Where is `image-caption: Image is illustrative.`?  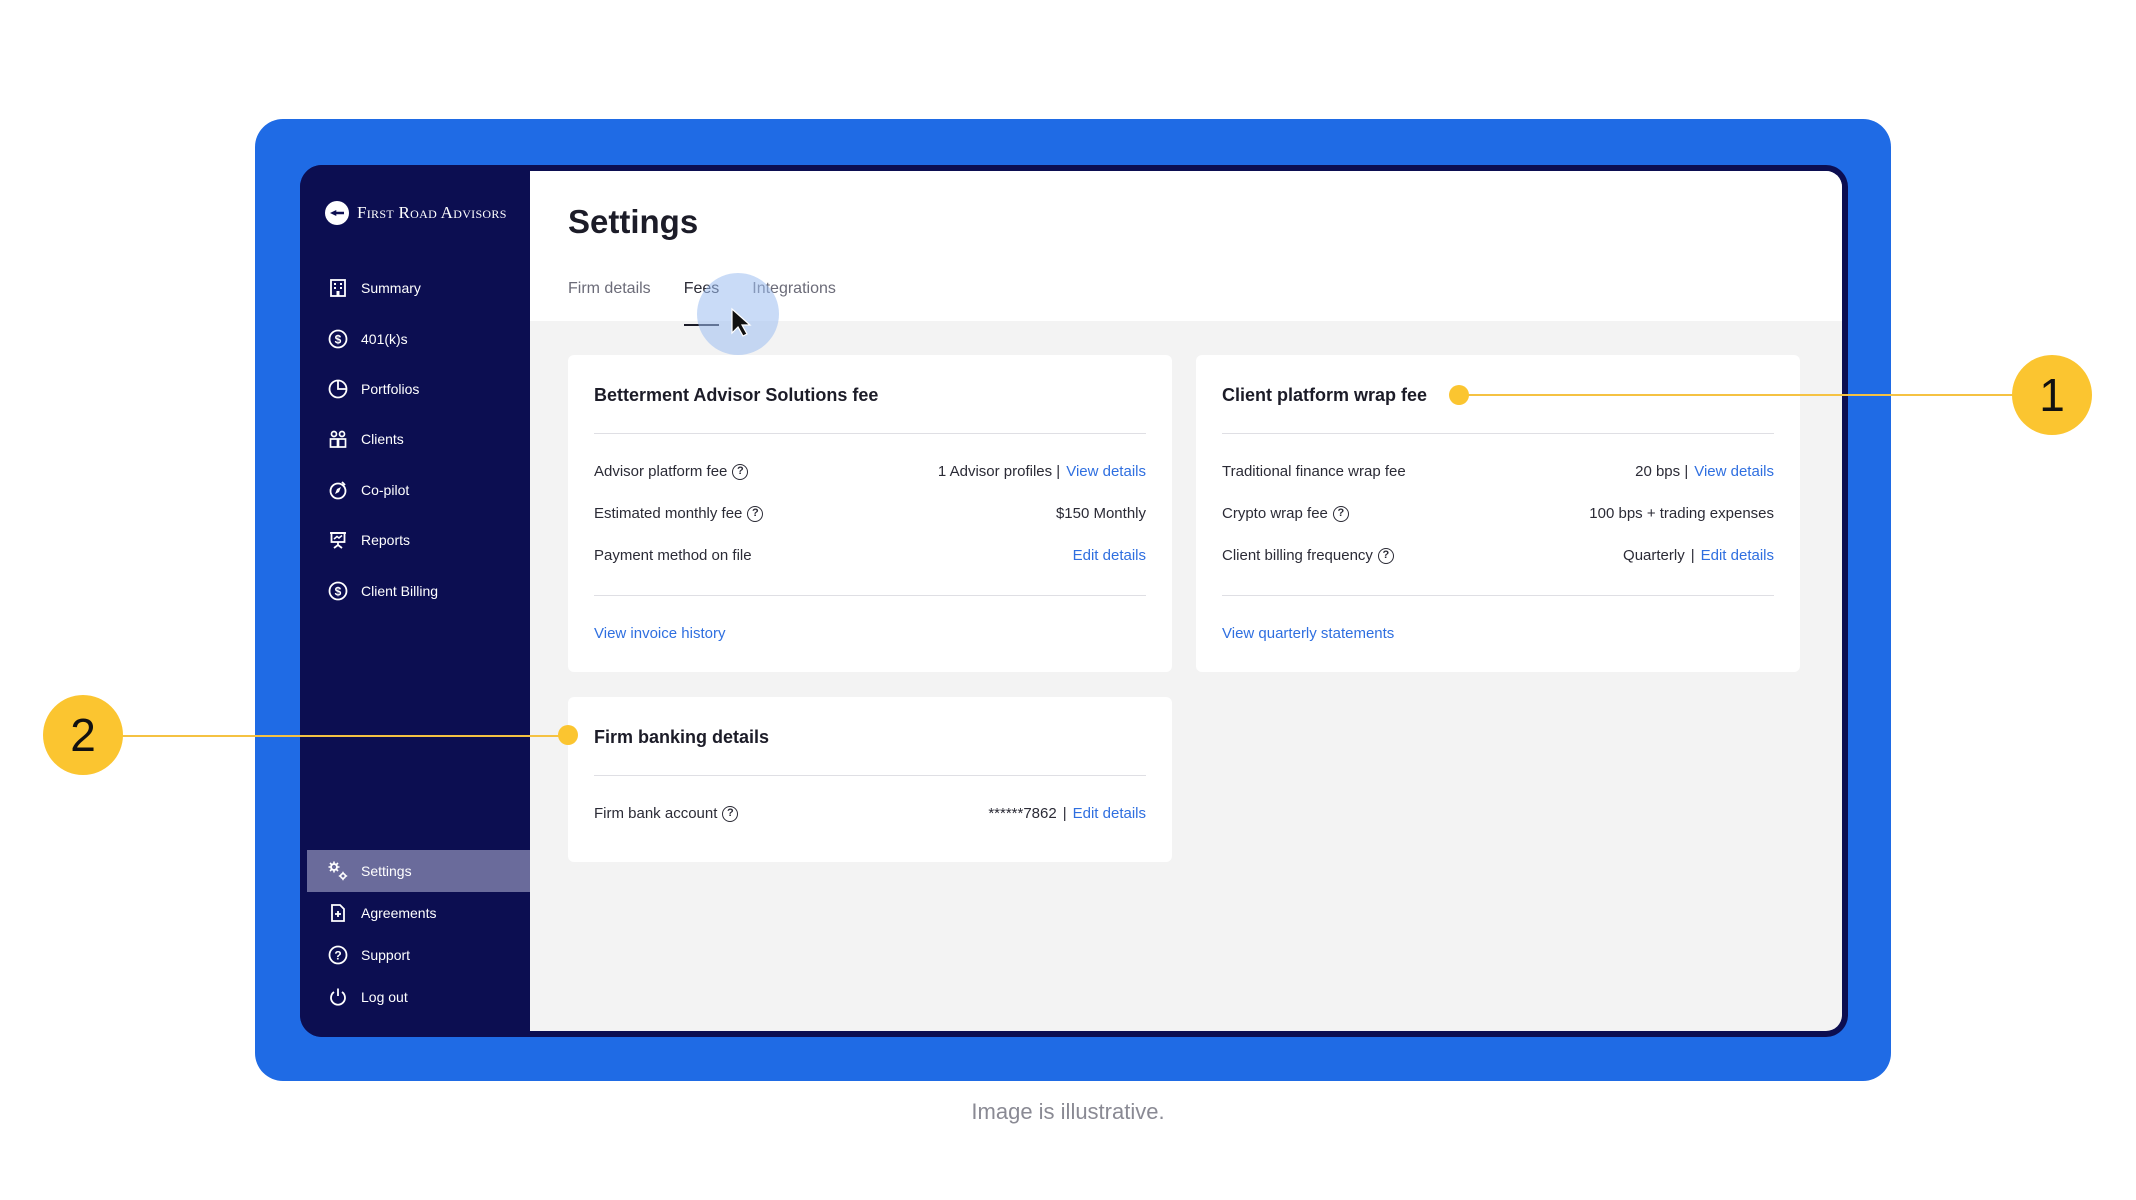 image-caption: Image is illustrative. is located at coordinates (1068, 1111).